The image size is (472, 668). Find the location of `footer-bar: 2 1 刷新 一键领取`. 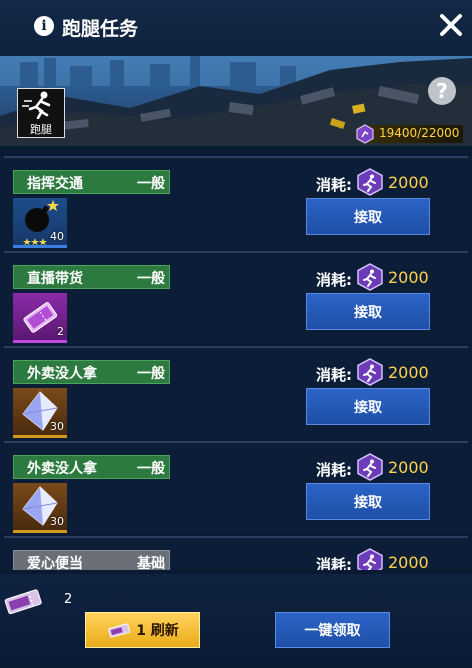

footer-bar: 2 1 刷新 一键领取 is located at coordinates (236, 621).